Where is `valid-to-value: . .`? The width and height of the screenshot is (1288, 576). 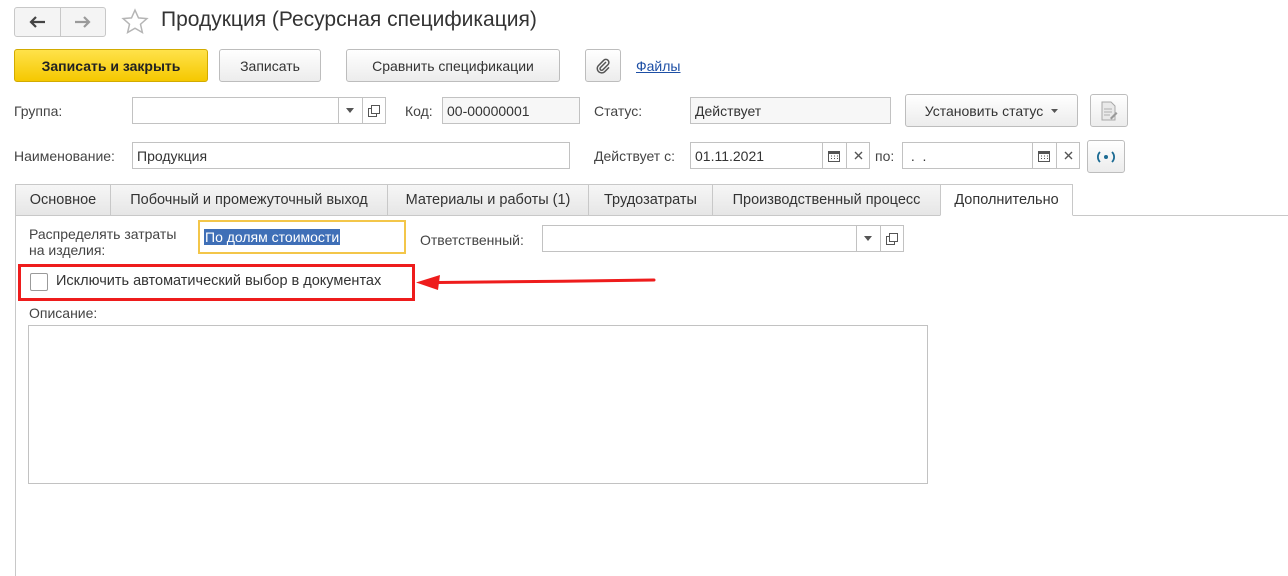
valid-to-value: . . is located at coordinates (917, 155).